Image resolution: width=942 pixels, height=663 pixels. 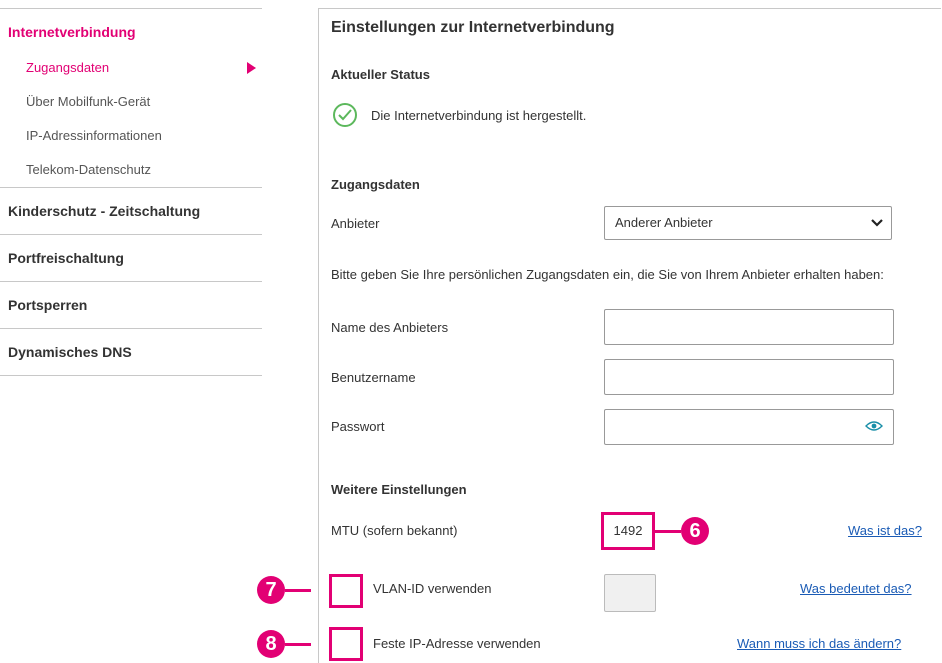 What do you see at coordinates (399, 489) in the screenshot?
I see `more-settings-heading: Weitere Einstellungen` at bounding box center [399, 489].